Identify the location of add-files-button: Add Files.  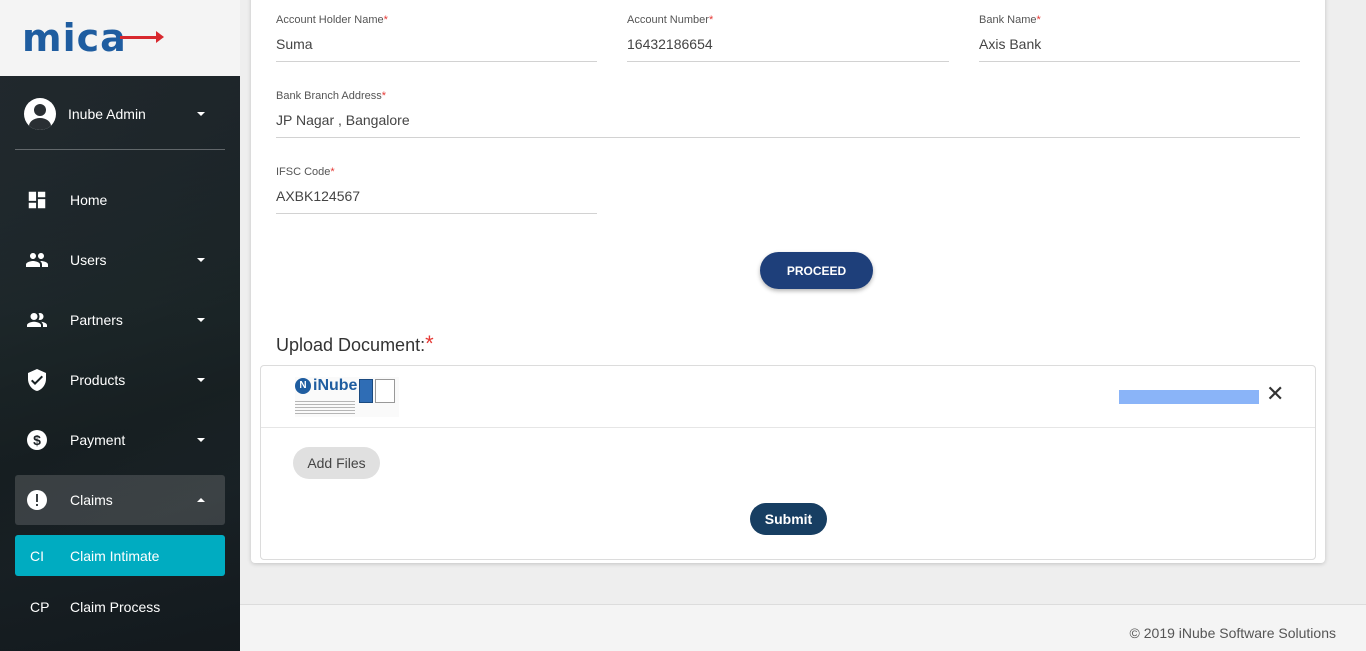
(336, 463).